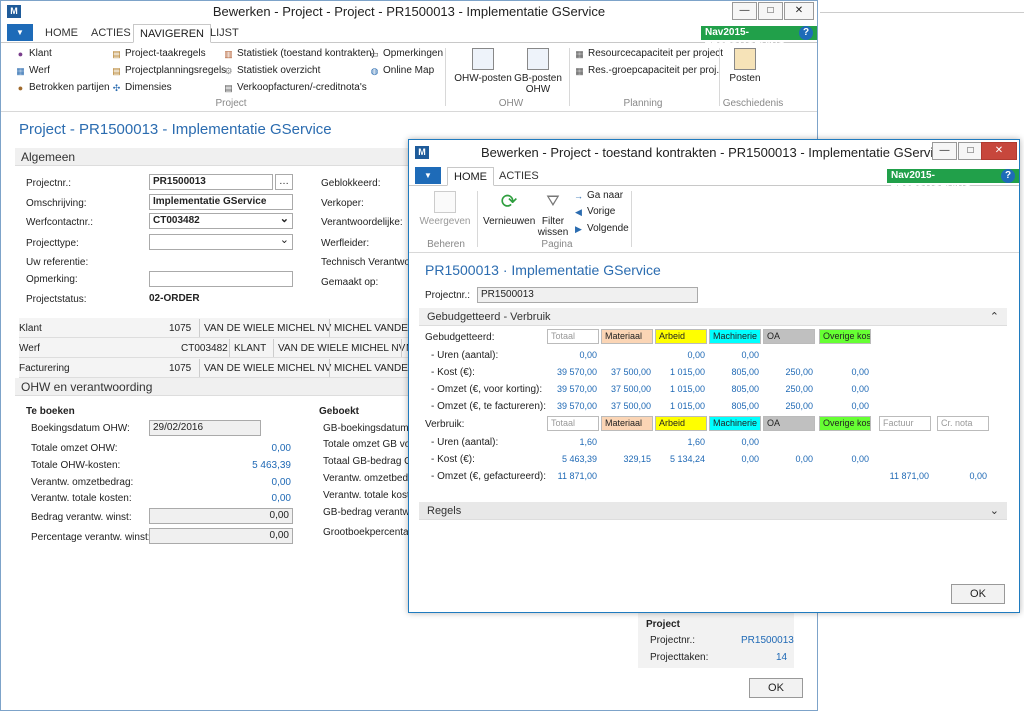  I want to click on calendar-icon: ▦, so click(579, 71).